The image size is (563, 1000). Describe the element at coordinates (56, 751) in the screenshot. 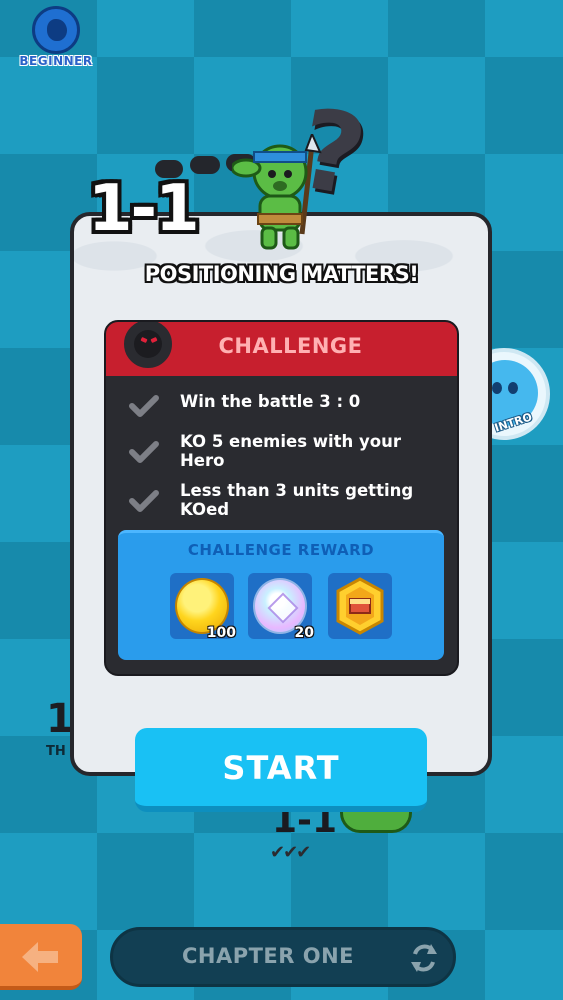

I see `bg-level-subtext: TH` at that location.